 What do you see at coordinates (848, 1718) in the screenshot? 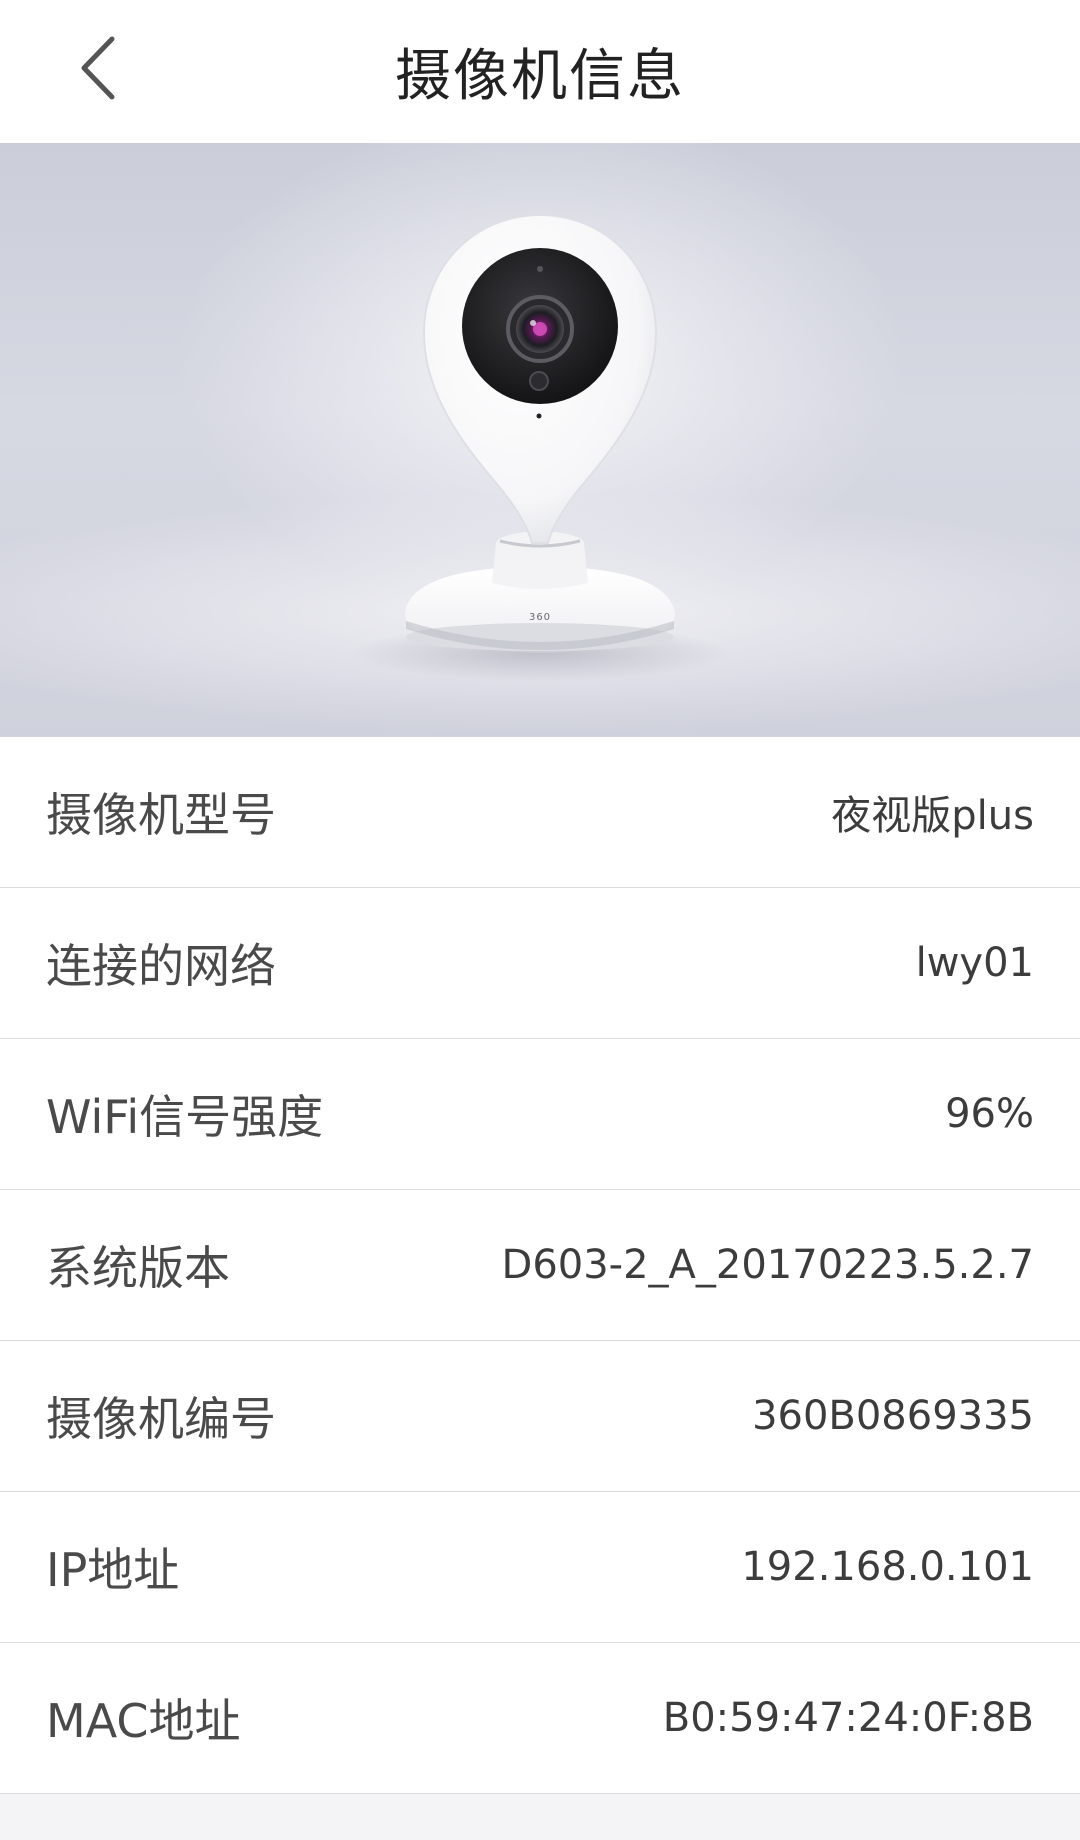
I see `info-value: B0:59:47:24:0F:8B` at bounding box center [848, 1718].